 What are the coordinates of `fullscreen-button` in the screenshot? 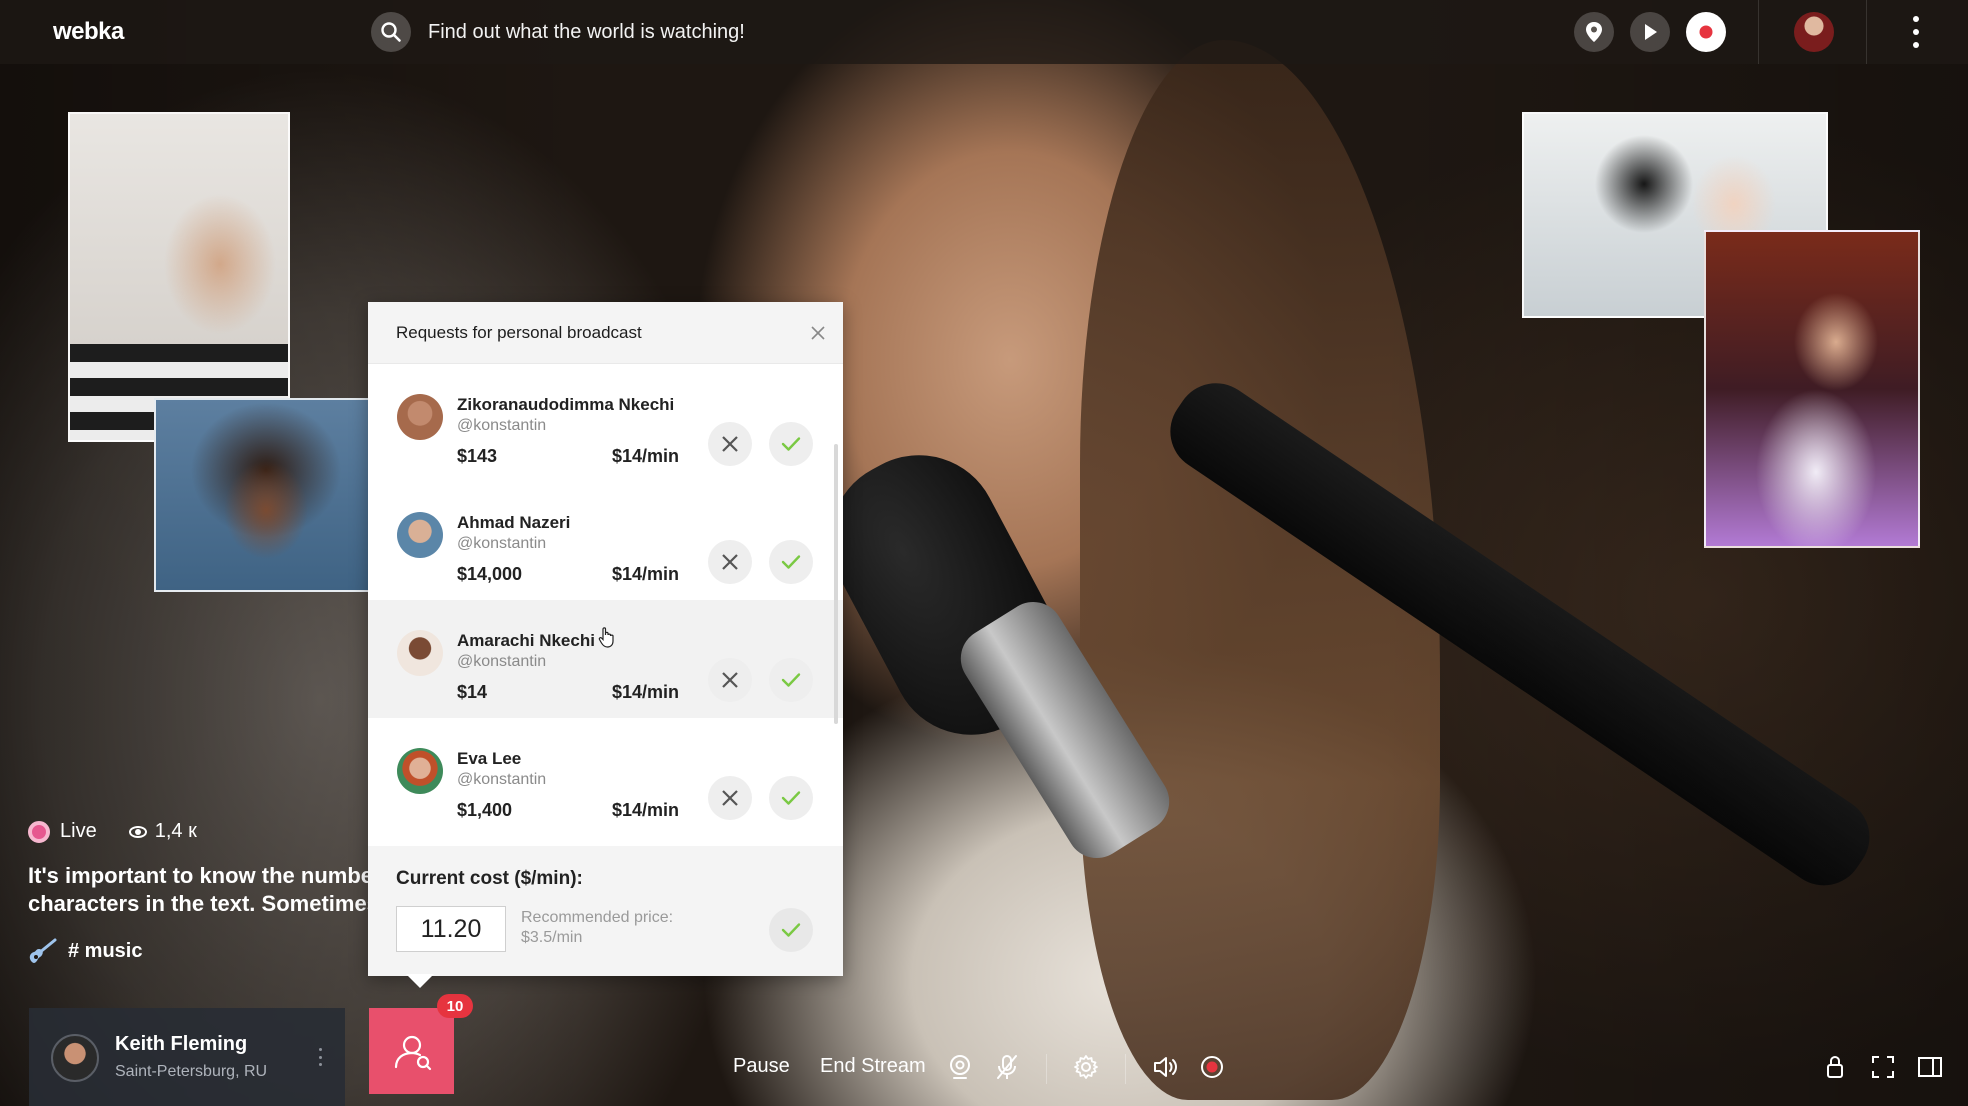 It's located at (1883, 1067).